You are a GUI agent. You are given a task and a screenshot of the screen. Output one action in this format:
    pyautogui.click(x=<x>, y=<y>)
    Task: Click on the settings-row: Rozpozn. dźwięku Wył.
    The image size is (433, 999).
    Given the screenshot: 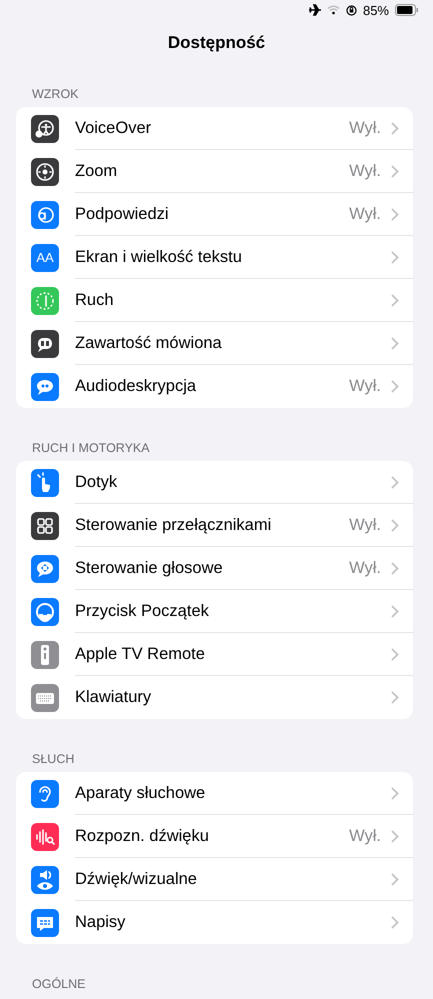 What is the action you would take?
    pyautogui.click(x=214, y=836)
    